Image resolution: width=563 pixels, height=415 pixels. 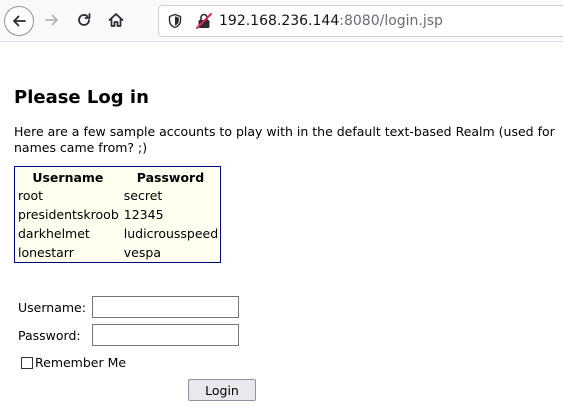 I want to click on back-button, so click(x=19, y=21).